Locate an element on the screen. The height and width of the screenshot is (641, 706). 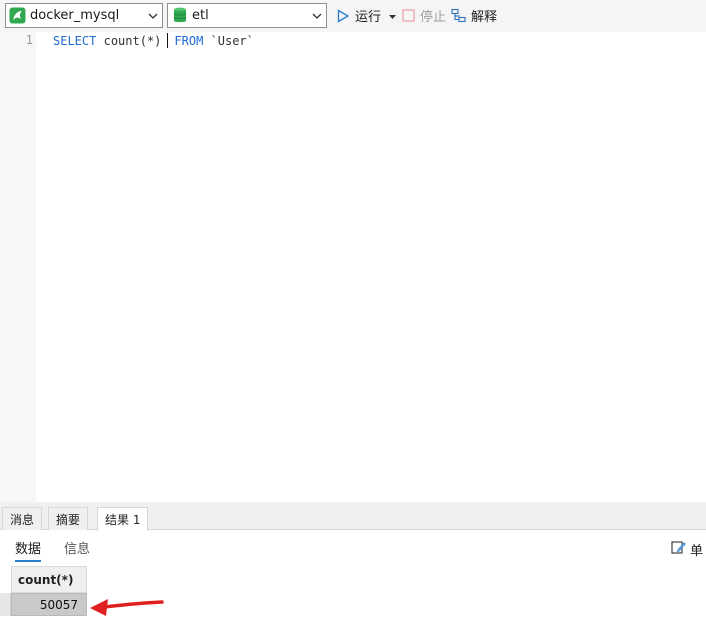
play-icon is located at coordinates (343, 16).